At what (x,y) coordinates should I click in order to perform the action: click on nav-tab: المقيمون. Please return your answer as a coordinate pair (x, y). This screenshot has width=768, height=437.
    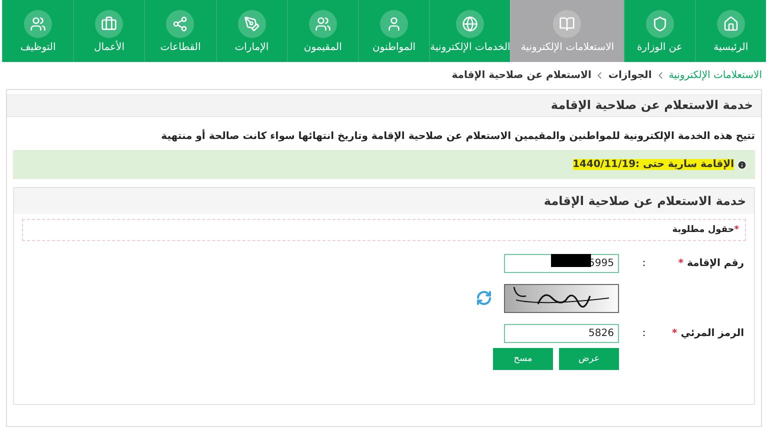
    Looking at the image, I should click on (322, 31).